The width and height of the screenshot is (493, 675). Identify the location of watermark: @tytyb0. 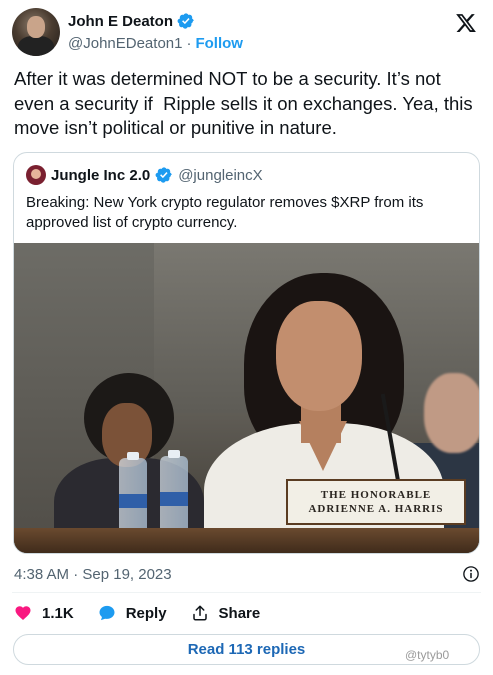
(427, 655).